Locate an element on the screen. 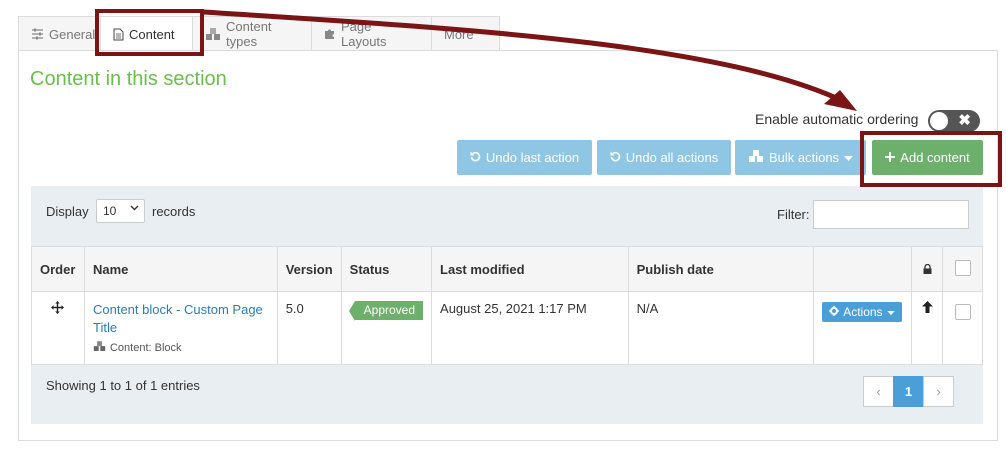 The height and width of the screenshot is (453, 1006). lock-icon is located at coordinates (927, 269).